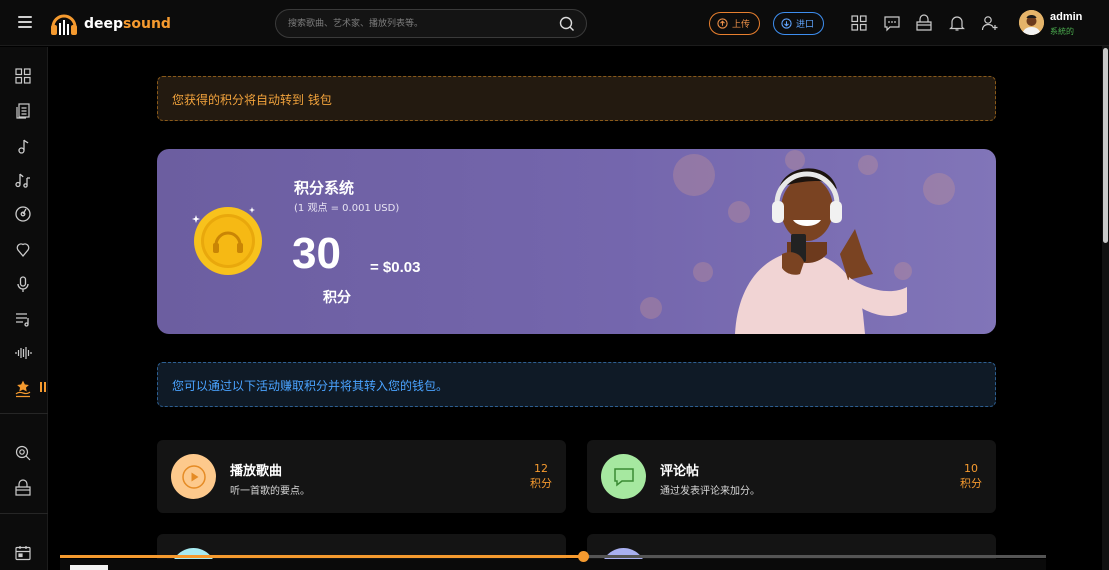 This screenshot has width=1109, height=570. What do you see at coordinates (23, 180) in the screenshot?
I see `music-notes-icon` at bounding box center [23, 180].